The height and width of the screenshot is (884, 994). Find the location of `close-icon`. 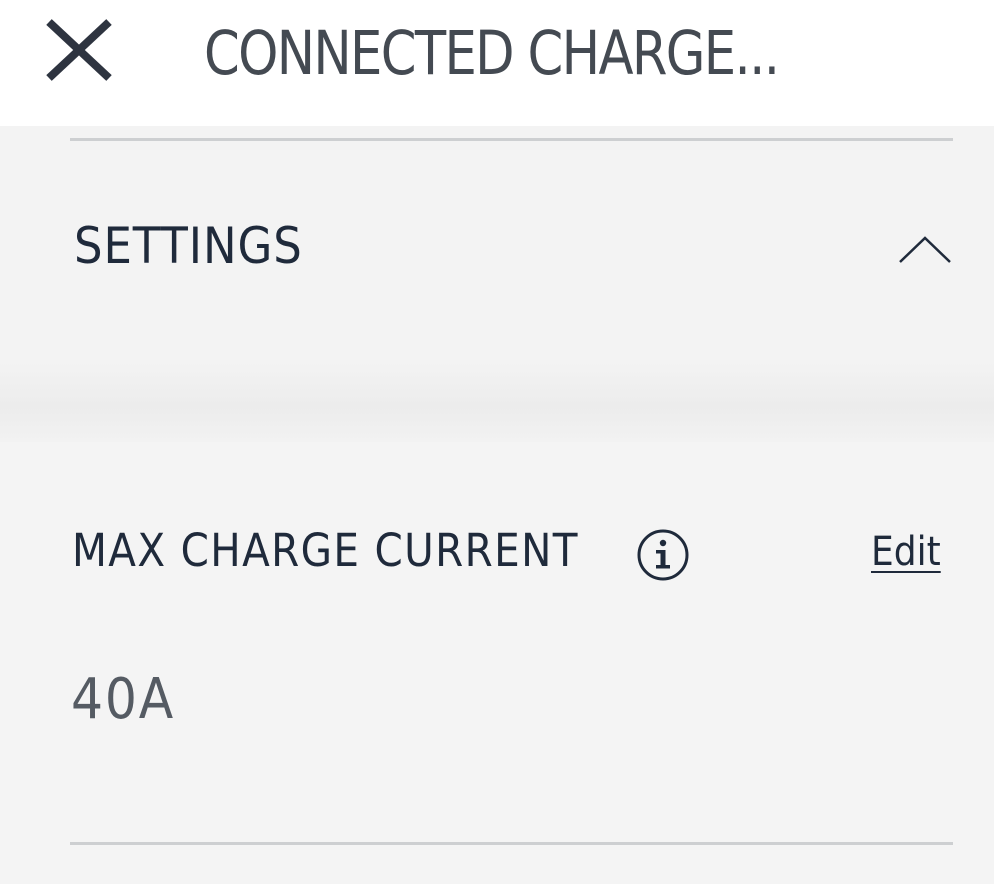

close-icon is located at coordinates (79, 50).